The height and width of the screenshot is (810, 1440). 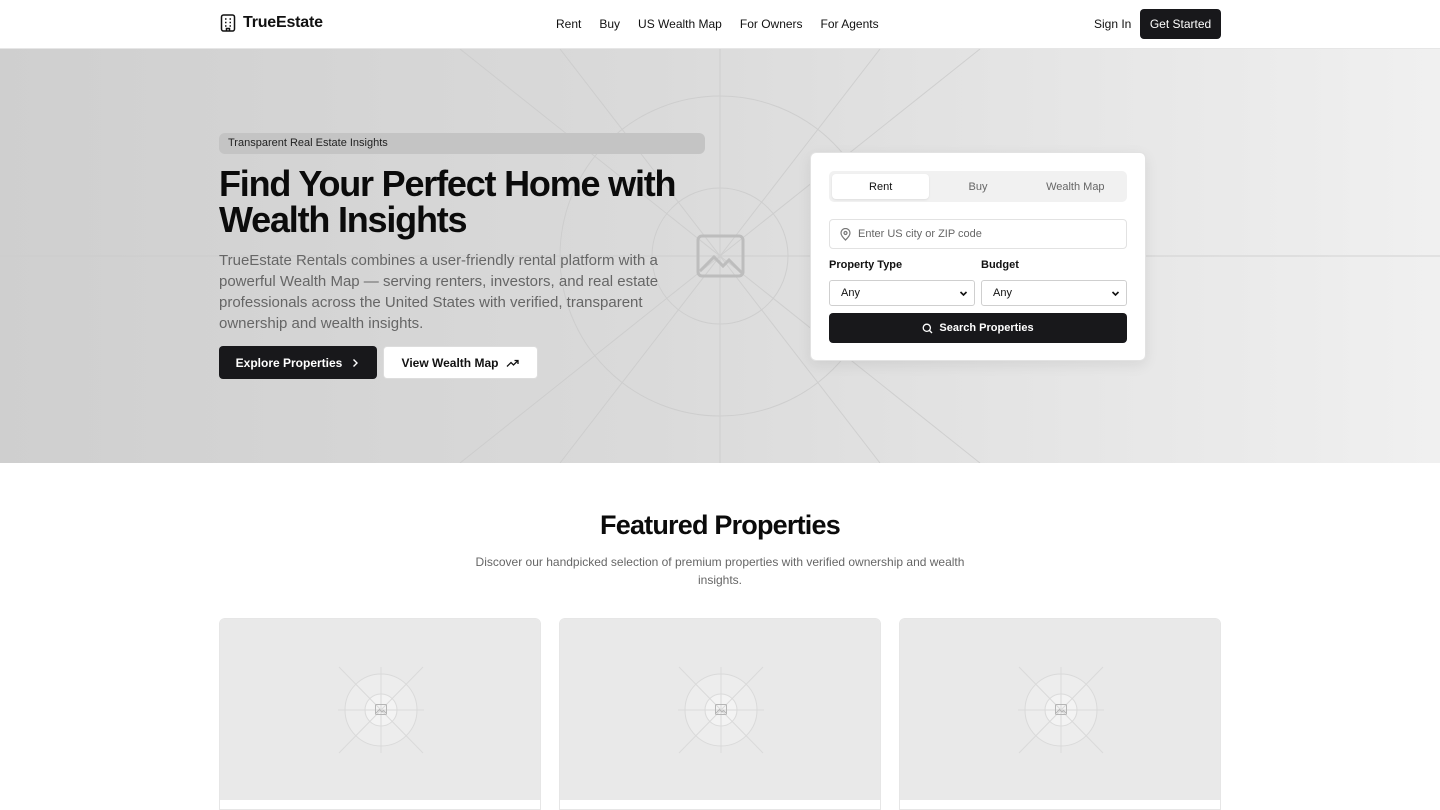 What do you see at coordinates (1002, 293) in the screenshot?
I see `budget-value: Any` at bounding box center [1002, 293].